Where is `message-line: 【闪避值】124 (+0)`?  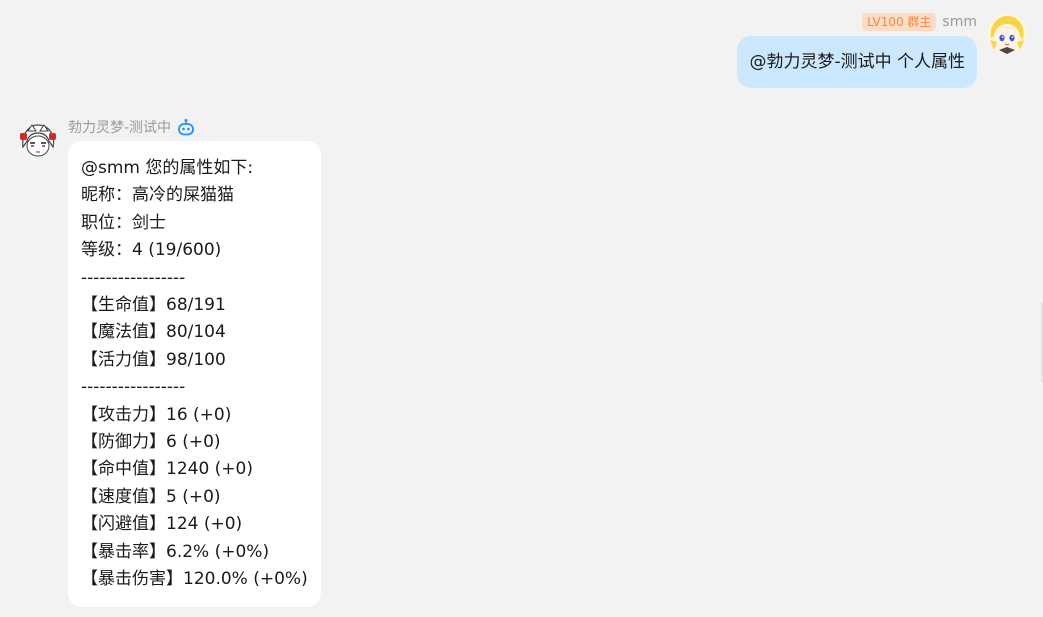 message-line: 【闪避值】124 (+0) is located at coordinates (162, 524).